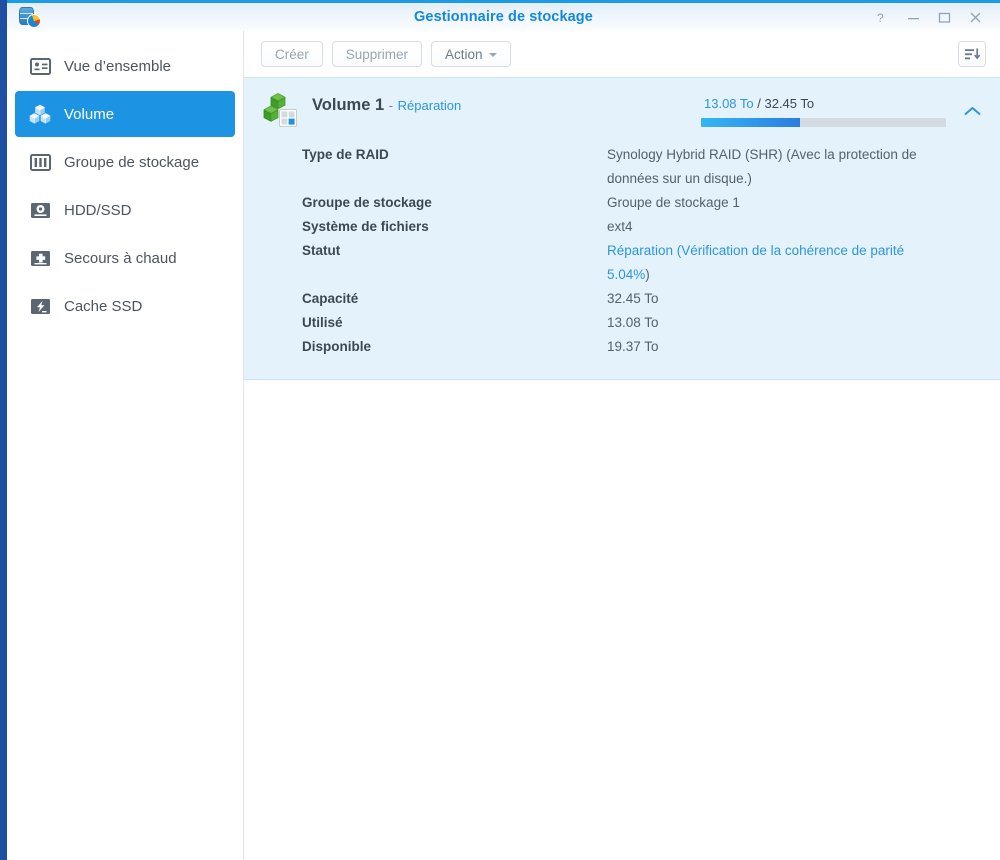 The height and width of the screenshot is (860, 1000). I want to click on sidebar-item-hdd-ssd: HDD/SSD, so click(125, 210).